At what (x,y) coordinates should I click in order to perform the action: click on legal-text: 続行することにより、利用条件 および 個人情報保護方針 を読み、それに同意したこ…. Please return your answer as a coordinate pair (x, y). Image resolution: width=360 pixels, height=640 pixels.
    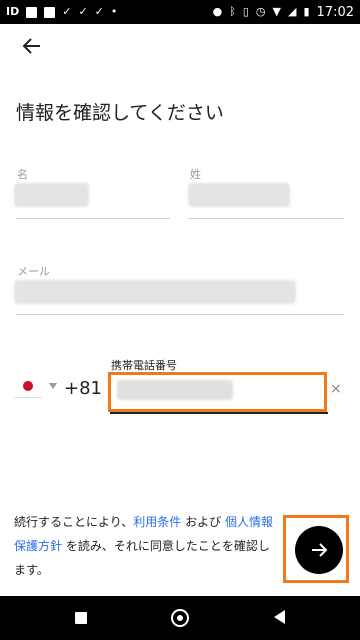
    Looking at the image, I should click on (145, 546).